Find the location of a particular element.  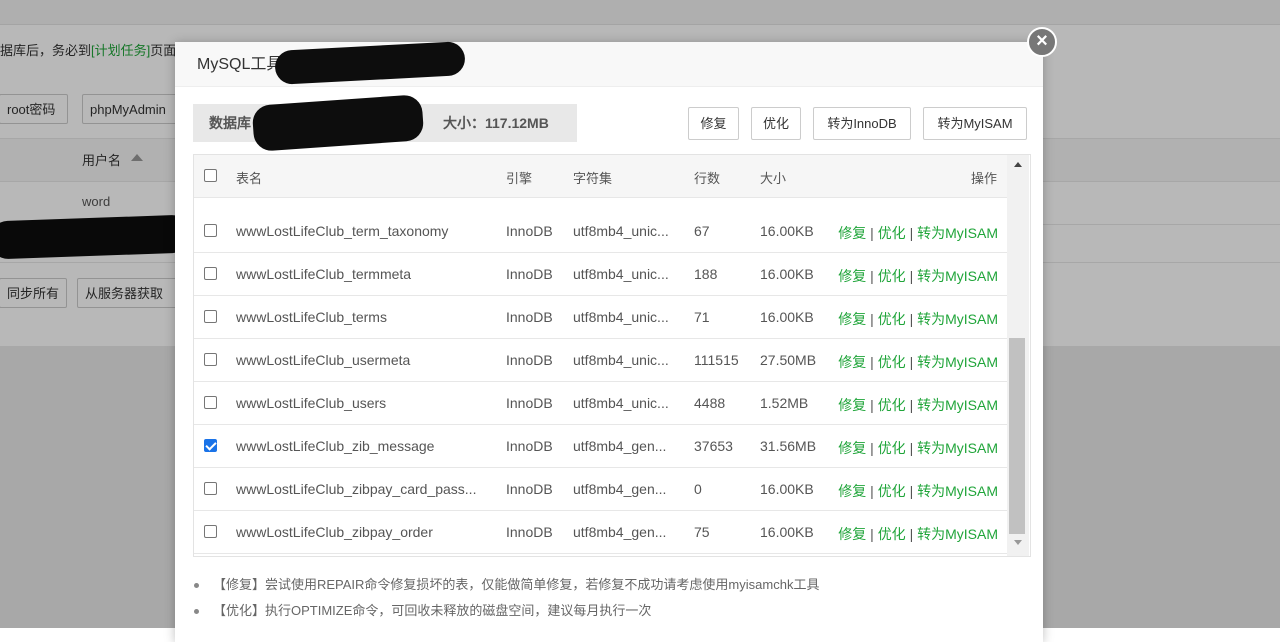

size-cell: 31.56MB is located at coordinates (788, 446).